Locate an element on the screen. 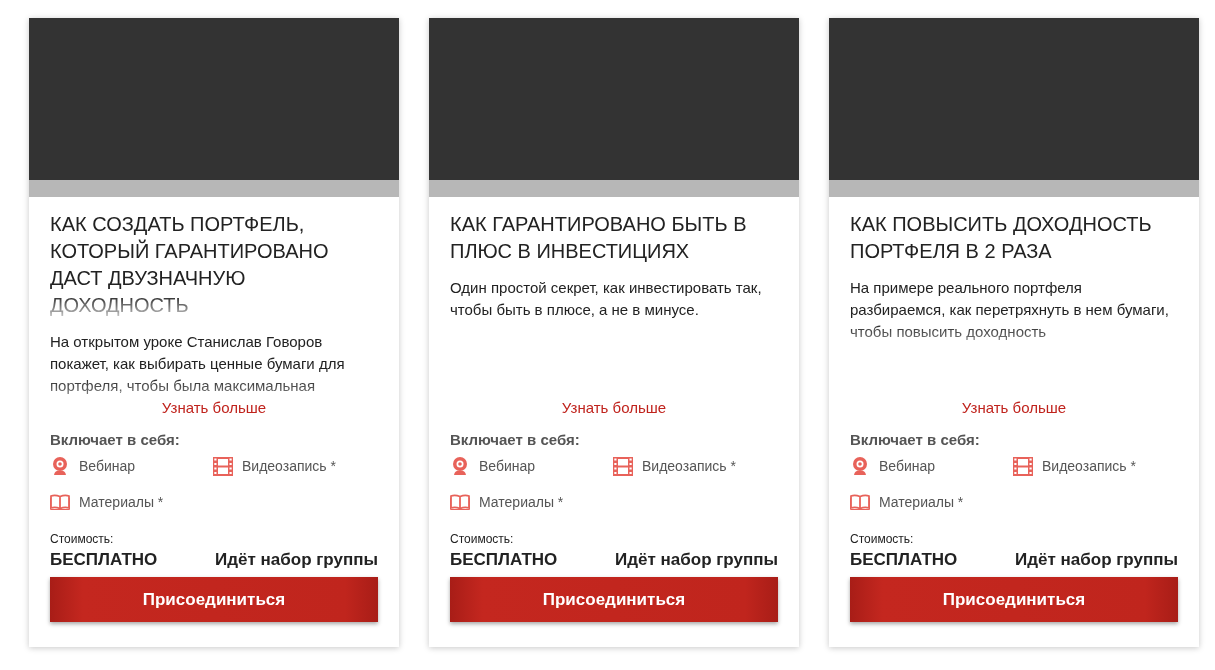  course-description: Один простой секрет, как инвестировать так, чтобы быть в плюсе, а не в минусе. is located at coordinates (606, 299).